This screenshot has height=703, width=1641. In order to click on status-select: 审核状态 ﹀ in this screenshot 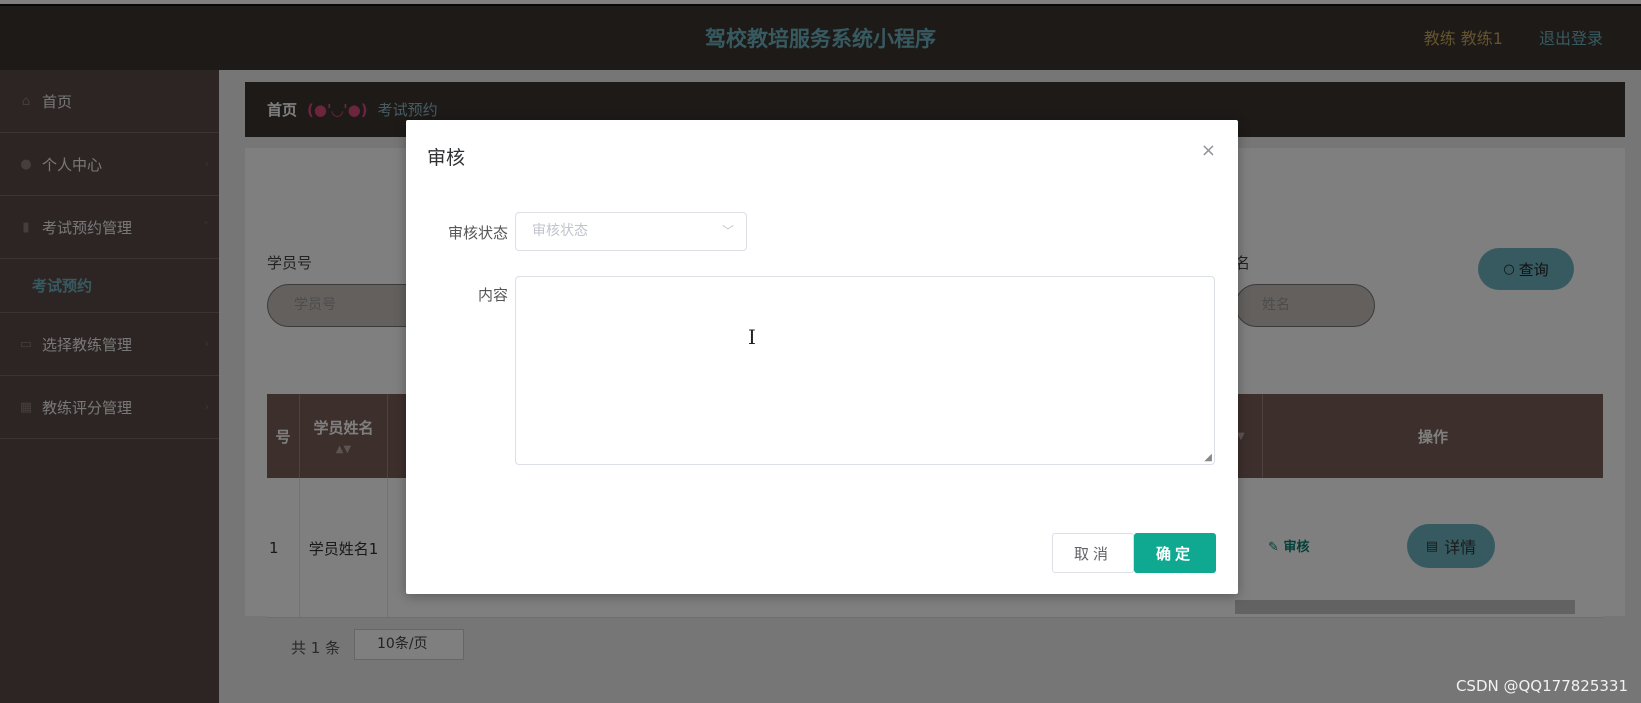, I will do `click(631, 231)`.